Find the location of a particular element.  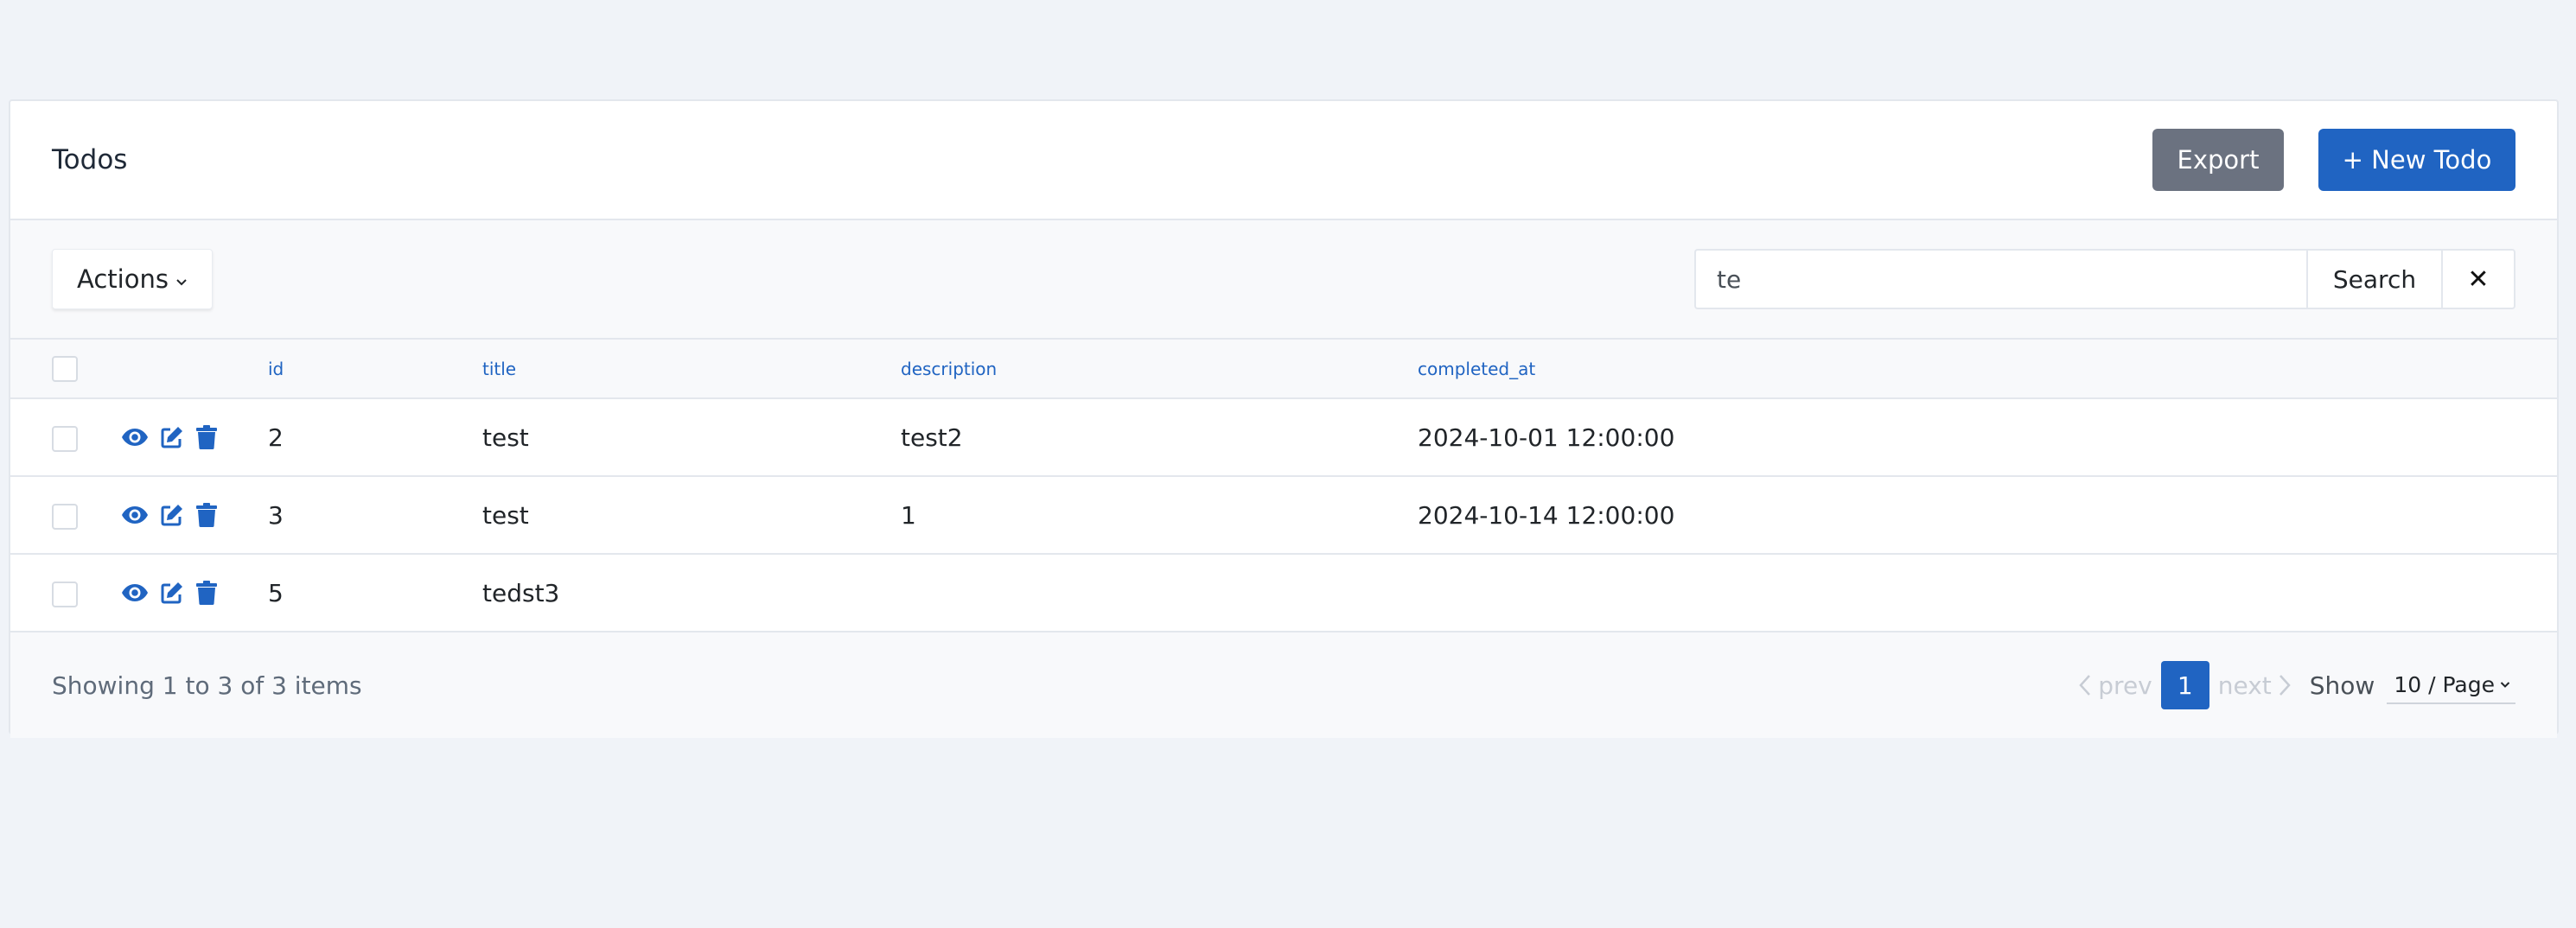

cell-title: tedst3 is located at coordinates (521, 592).